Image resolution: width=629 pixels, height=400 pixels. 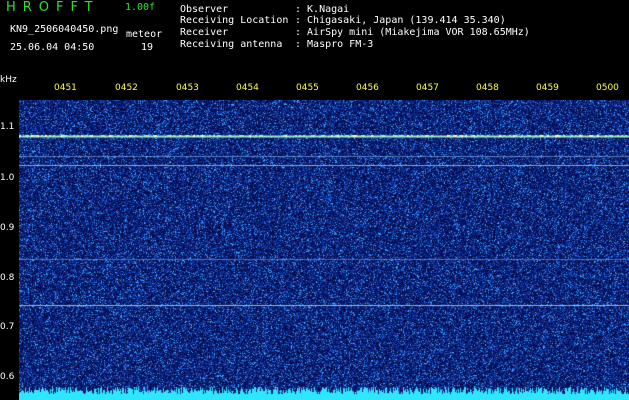 I want to click on y-tick-label: 0.9, so click(x=7, y=228).